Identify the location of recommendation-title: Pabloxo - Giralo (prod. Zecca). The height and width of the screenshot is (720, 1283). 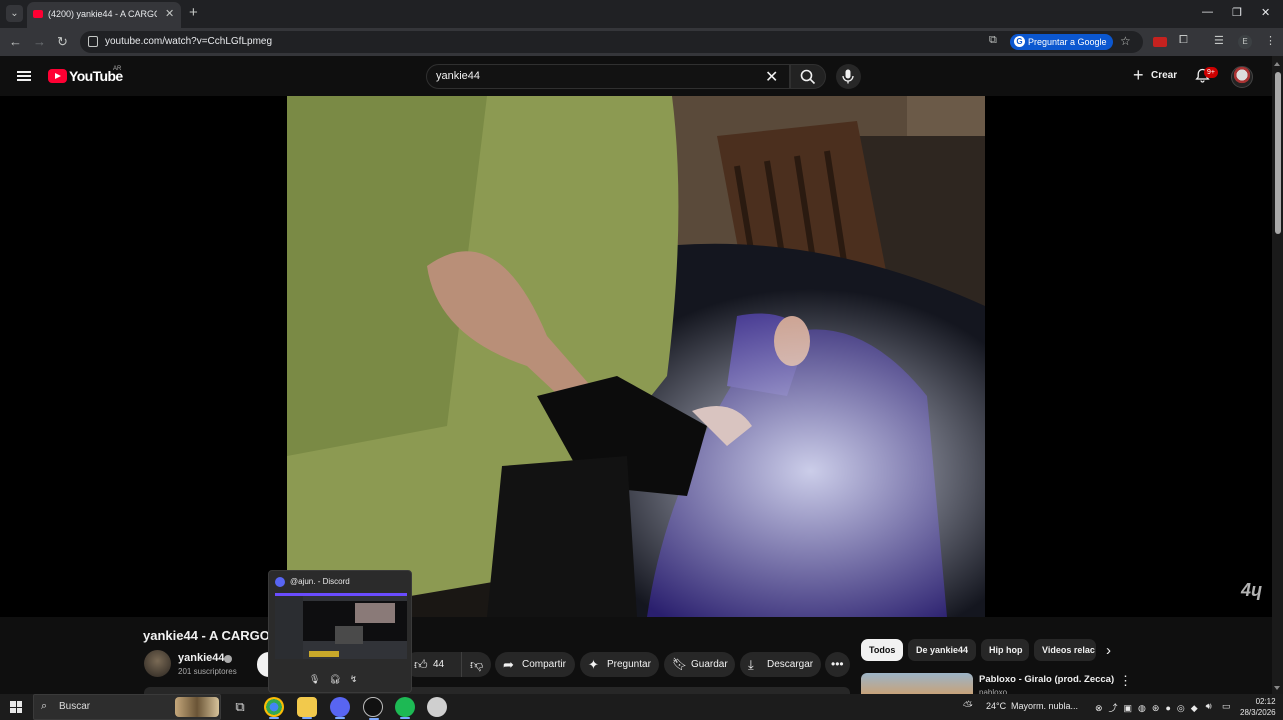
(1046, 679).